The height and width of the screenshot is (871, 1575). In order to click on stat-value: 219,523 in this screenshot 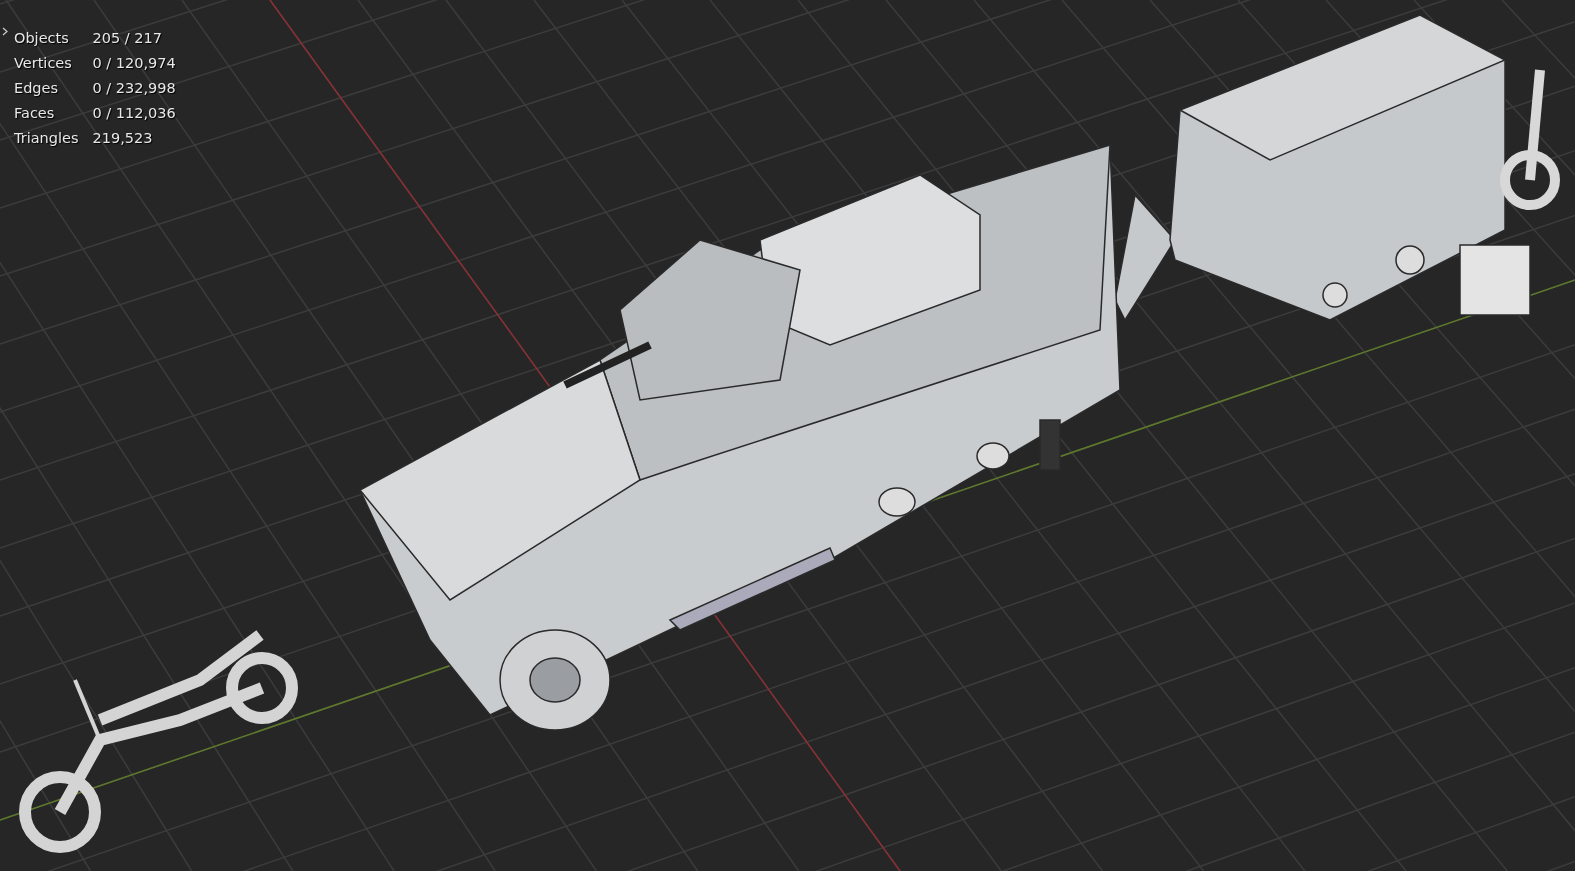, I will do `click(123, 138)`.